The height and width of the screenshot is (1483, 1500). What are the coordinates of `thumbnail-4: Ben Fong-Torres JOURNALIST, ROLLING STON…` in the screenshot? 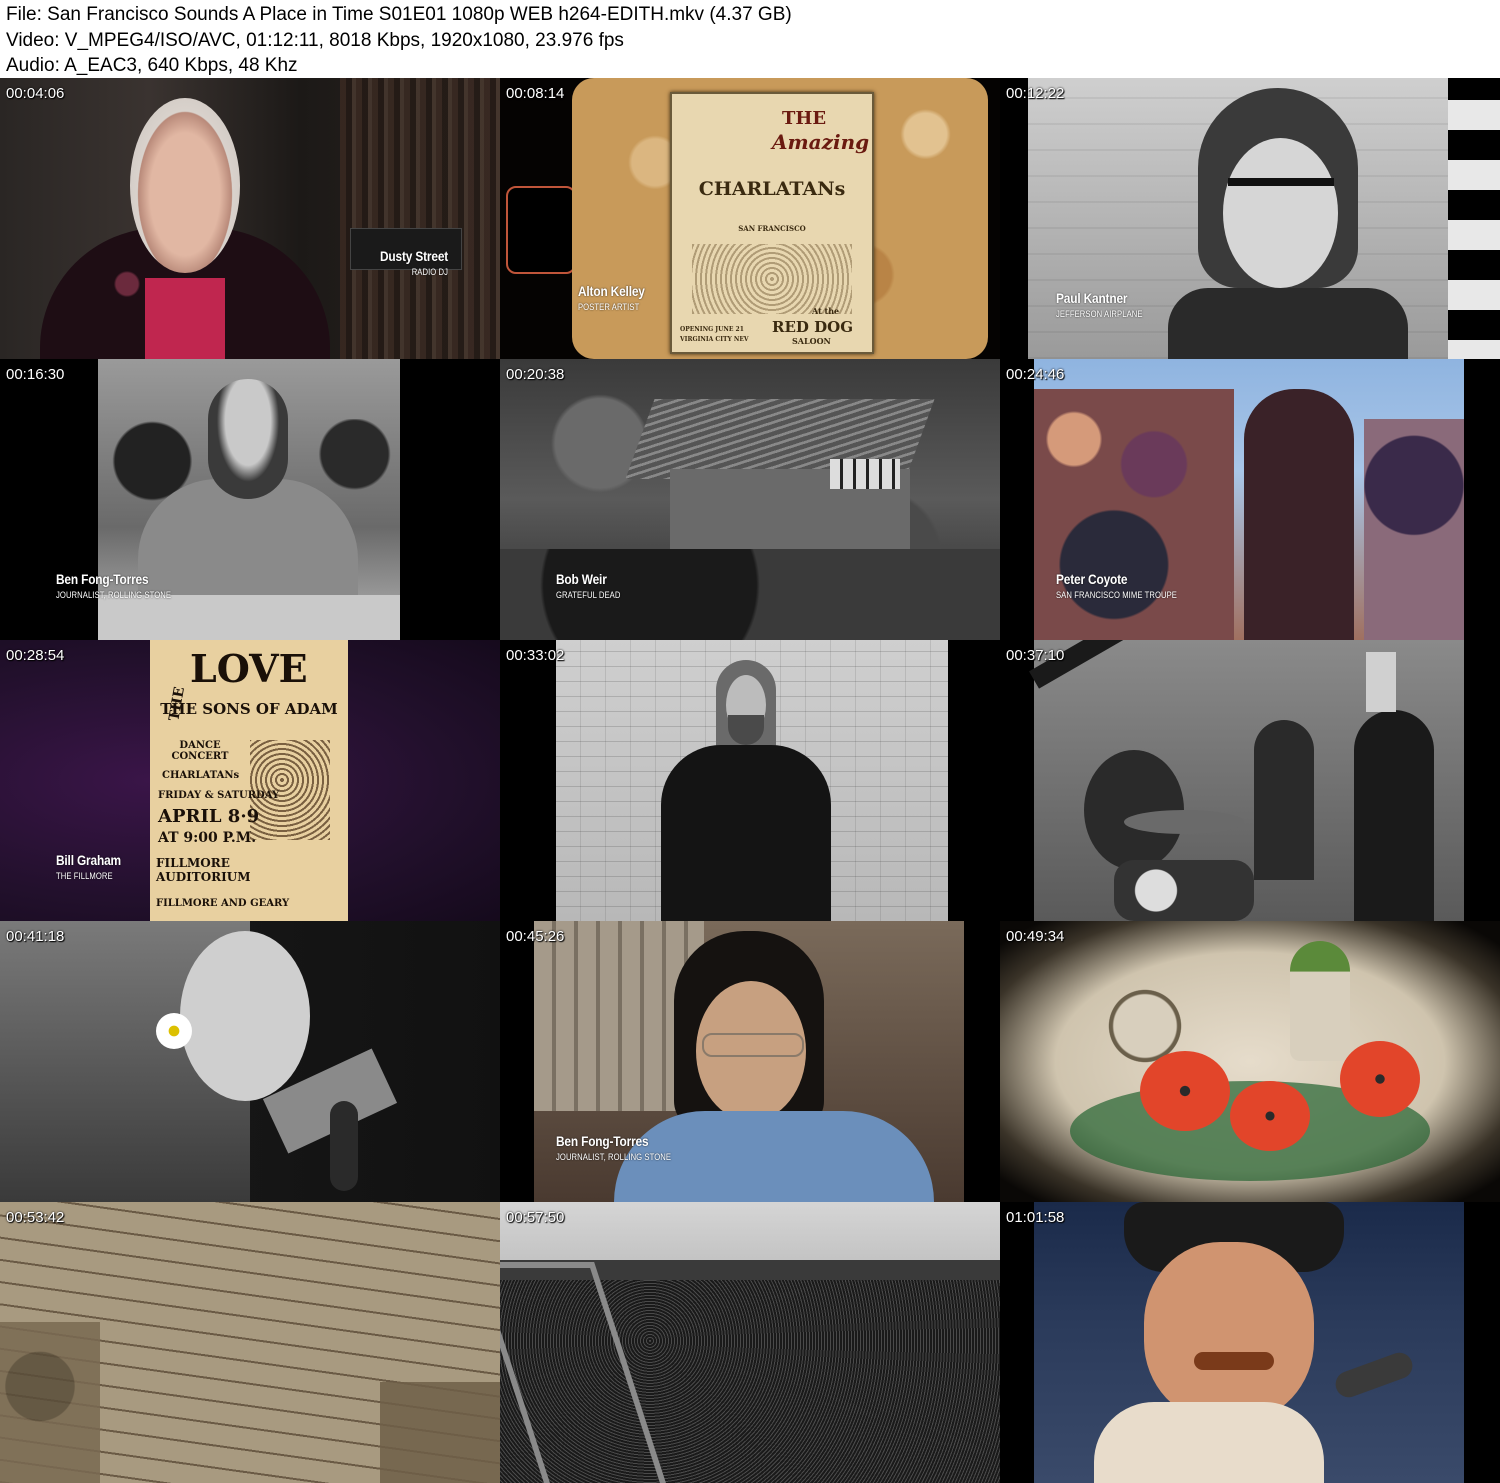 It's located at (250, 499).